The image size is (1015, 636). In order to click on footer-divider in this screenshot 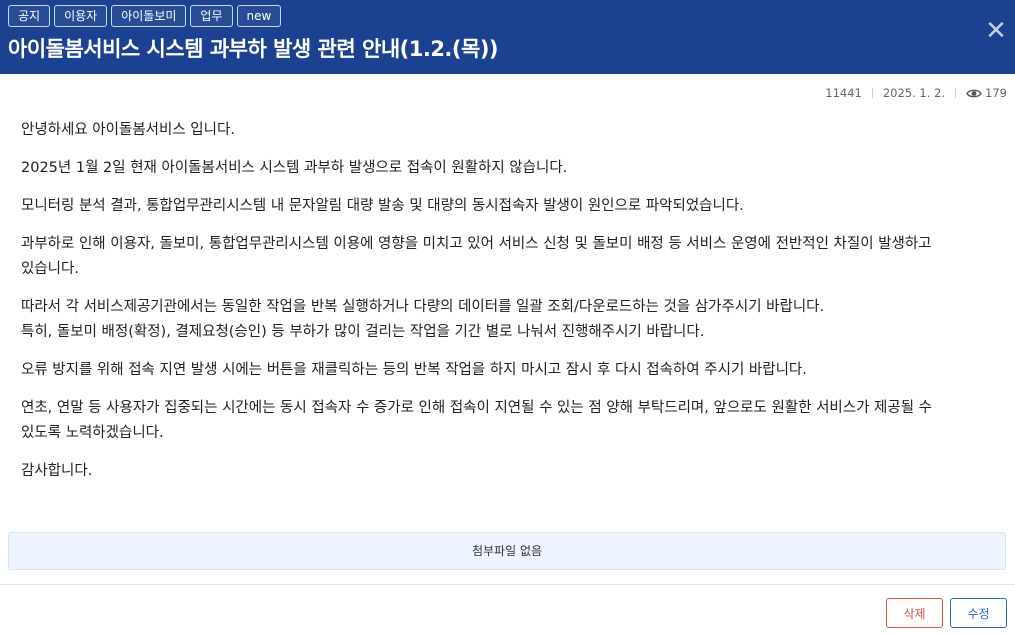, I will do `click(507, 584)`.